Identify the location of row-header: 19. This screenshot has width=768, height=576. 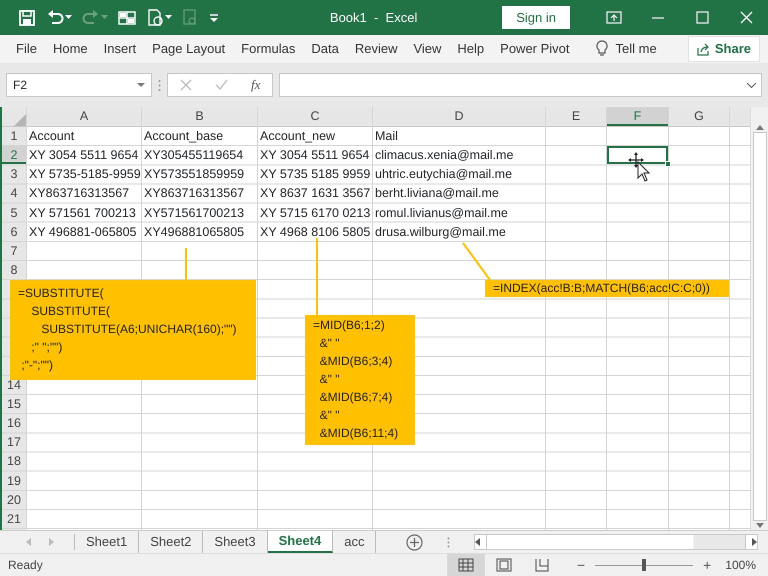
(14, 481).